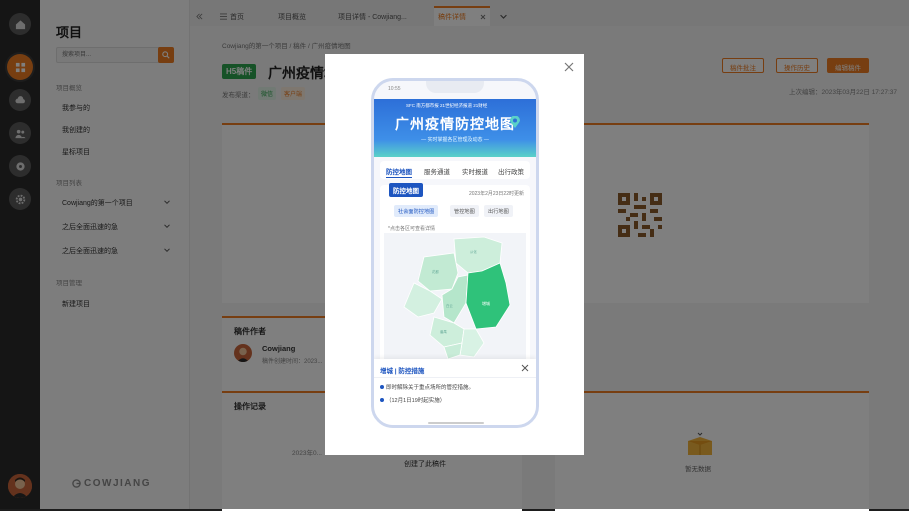 The image size is (909, 511). What do you see at coordinates (475, 171) in the screenshot?
I see `phone-nav-report: 实时报道` at bounding box center [475, 171].